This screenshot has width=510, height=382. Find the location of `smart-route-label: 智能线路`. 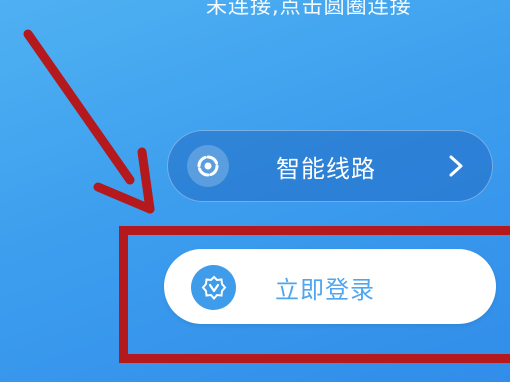

smart-route-label: 智能线路 is located at coordinates (326, 169).